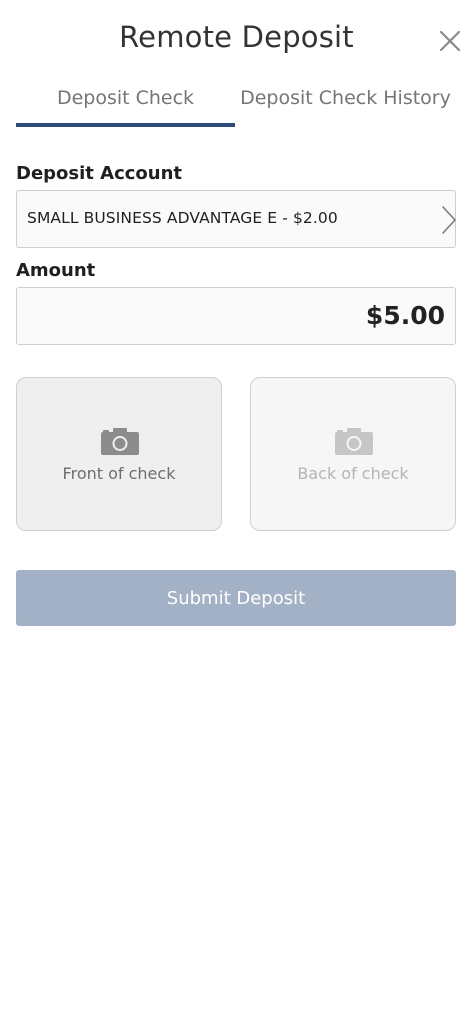 This screenshot has width=473, height=1024. Describe the element at coordinates (345, 98) in the screenshot. I see `tab-label: Deposit Check History` at that location.